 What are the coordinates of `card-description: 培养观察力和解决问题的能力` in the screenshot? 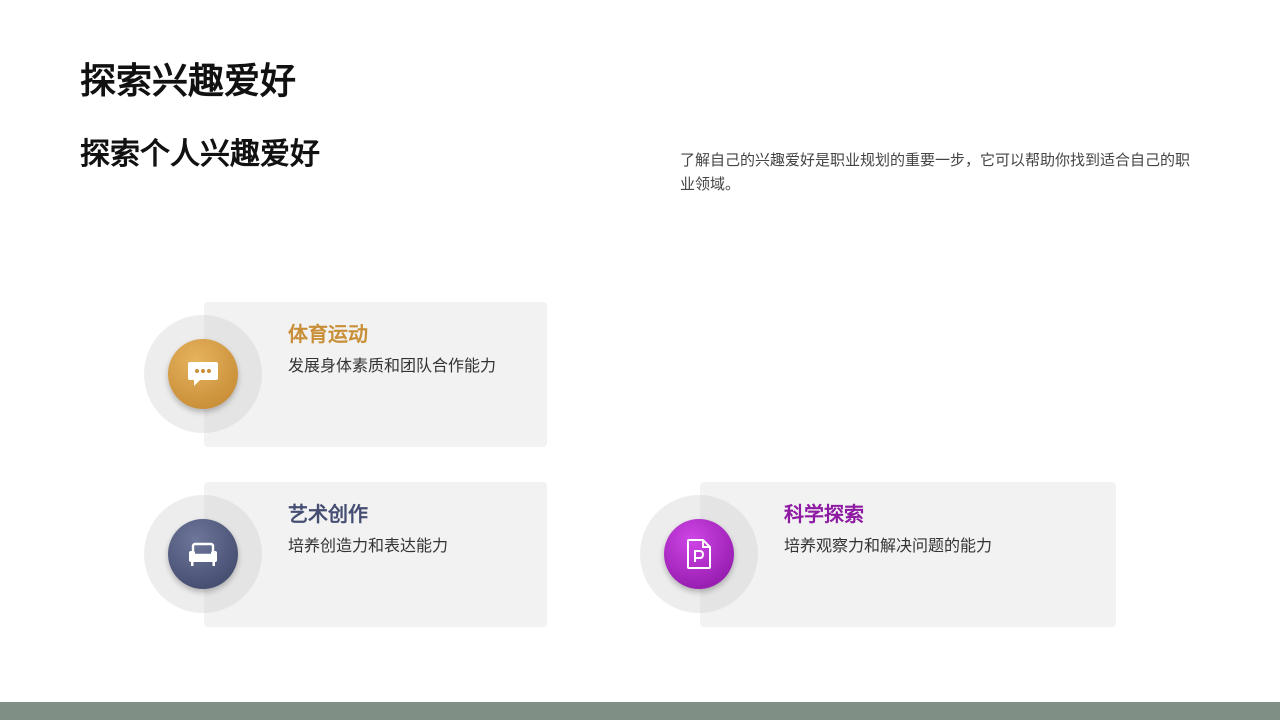 It's located at (888, 545).